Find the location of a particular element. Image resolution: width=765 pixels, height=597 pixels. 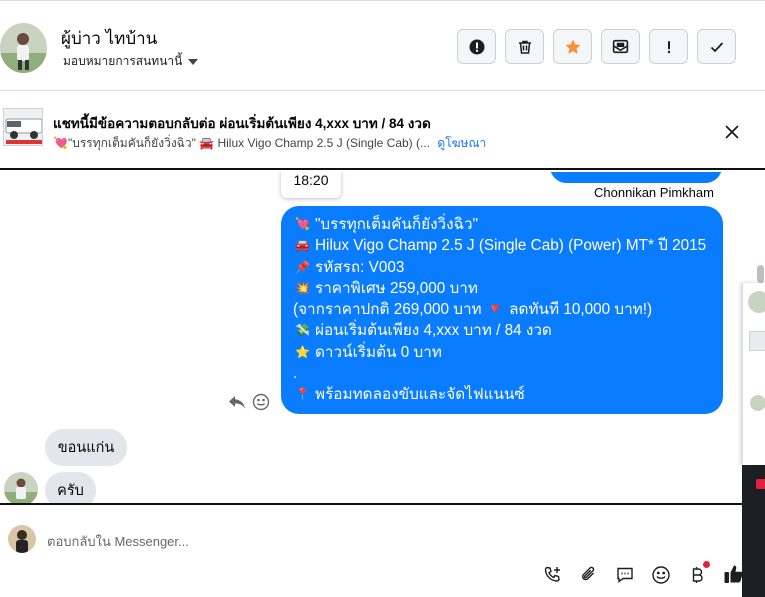

timestamp-tooltip: 18:20 is located at coordinates (311, 185).